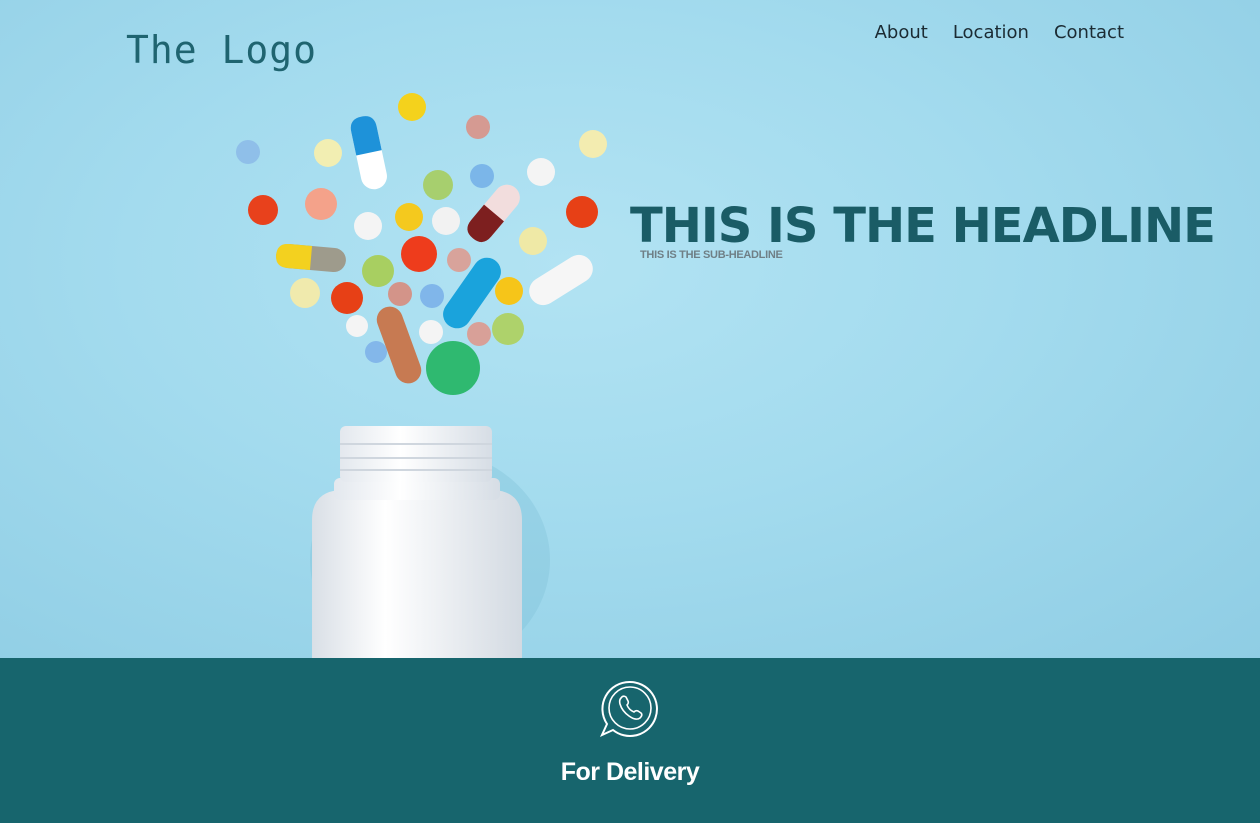  What do you see at coordinates (1089, 32) in the screenshot?
I see `nav-contact: Contact` at bounding box center [1089, 32].